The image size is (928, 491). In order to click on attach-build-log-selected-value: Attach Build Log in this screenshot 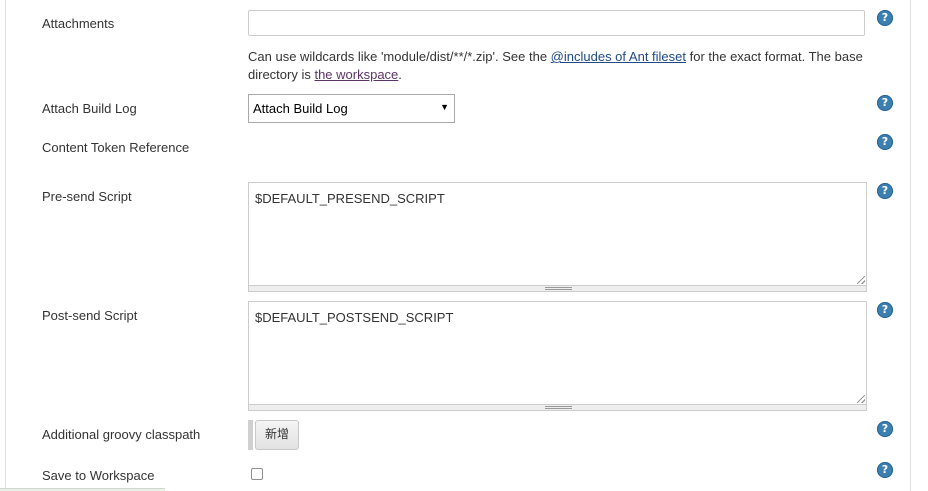, I will do `click(300, 108)`.